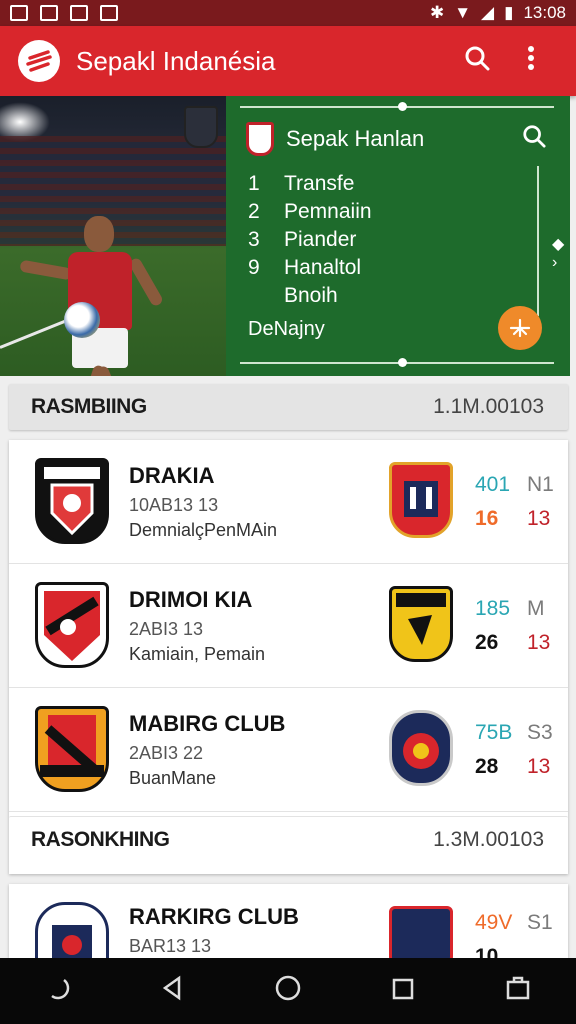  Describe the element at coordinates (166, 628) in the screenshot. I see `club-subtitle: 2ABI3 13` at that location.